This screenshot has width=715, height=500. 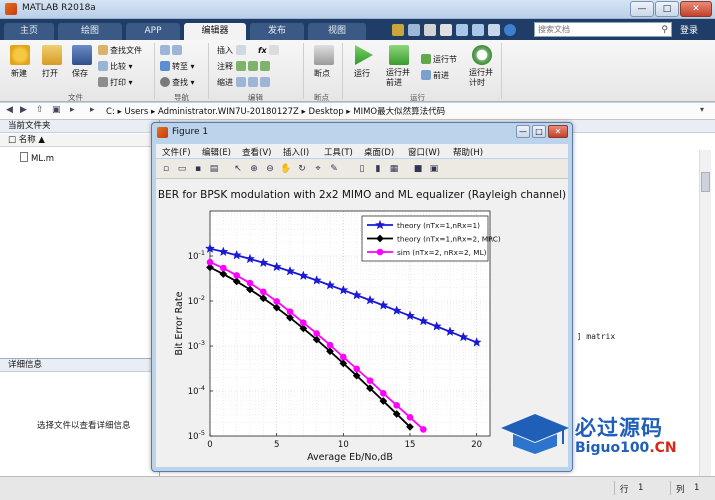 What do you see at coordinates (43, 159) in the screenshot?
I see `file-name: ML.m` at bounding box center [43, 159].